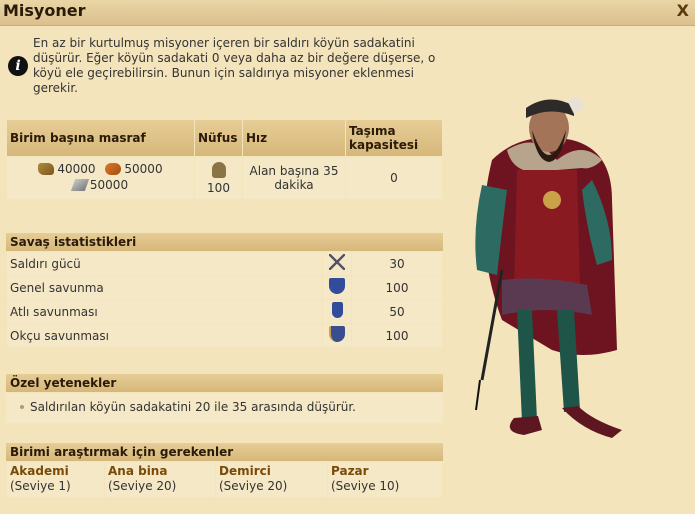 The width and height of the screenshot is (695, 514). What do you see at coordinates (218, 169) in the screenshot?
I see `population-icon` at bounding box center [218, 169].